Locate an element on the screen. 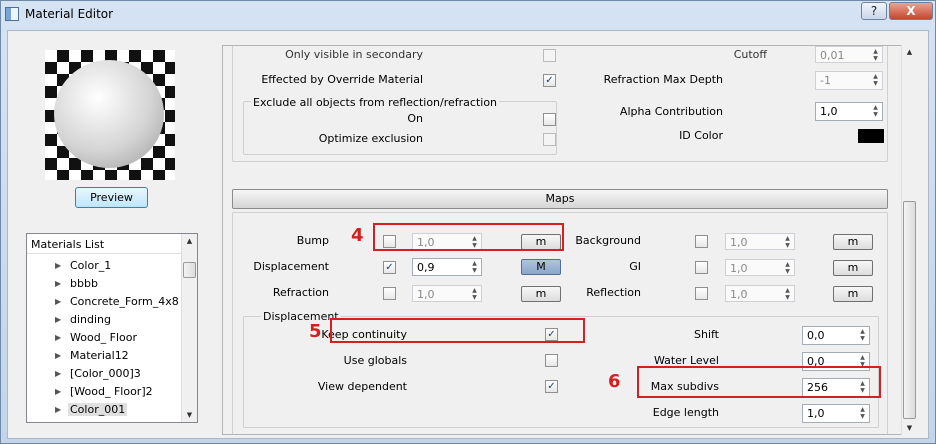  window-app-icon is located at coordinates (12, 14).